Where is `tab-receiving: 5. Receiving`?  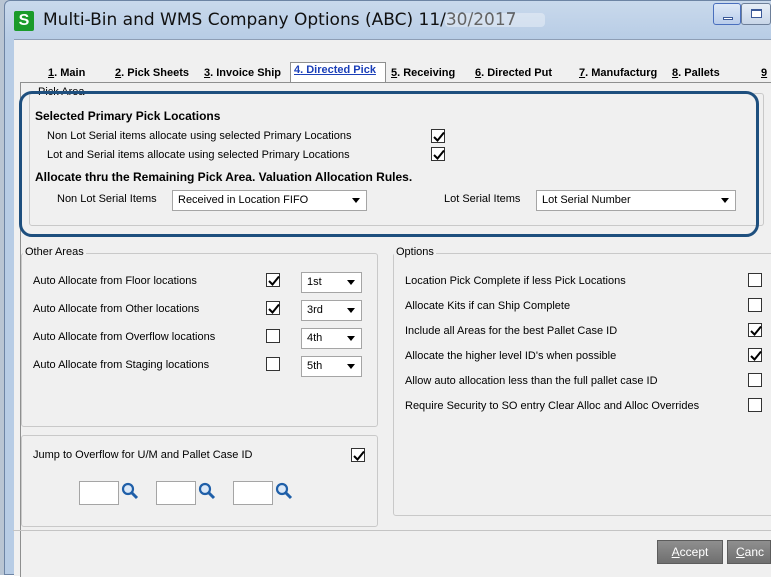 tab-receiving: 5. Receiving is located at coordinates (423, 73).